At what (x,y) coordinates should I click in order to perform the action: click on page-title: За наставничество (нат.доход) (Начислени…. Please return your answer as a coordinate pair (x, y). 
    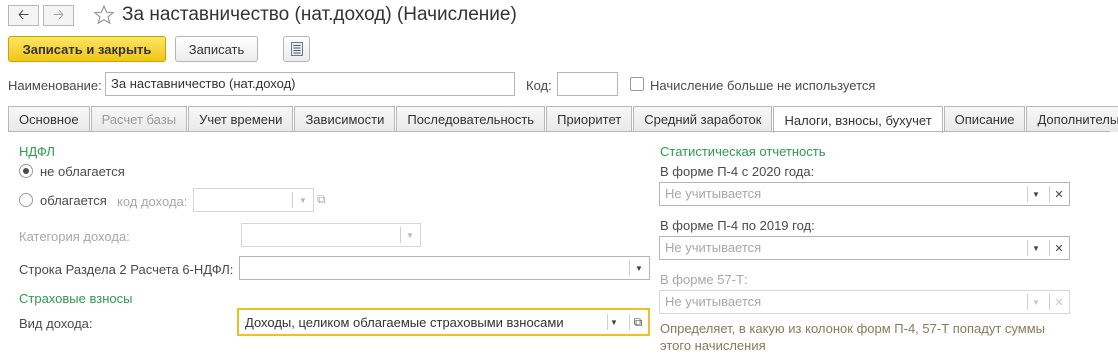
    Looking at the image, I should click on (319, 14).